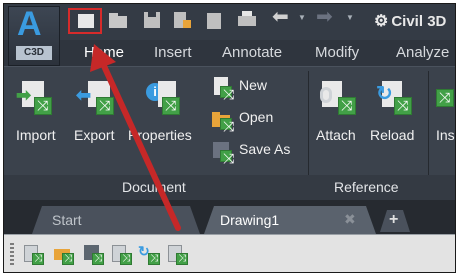 This screenshot has height=276, width=459. What do you see at coordinates (395, 98) in the screenshot?
I see `reload-icon: ↻` at bounding box center [395, 98].